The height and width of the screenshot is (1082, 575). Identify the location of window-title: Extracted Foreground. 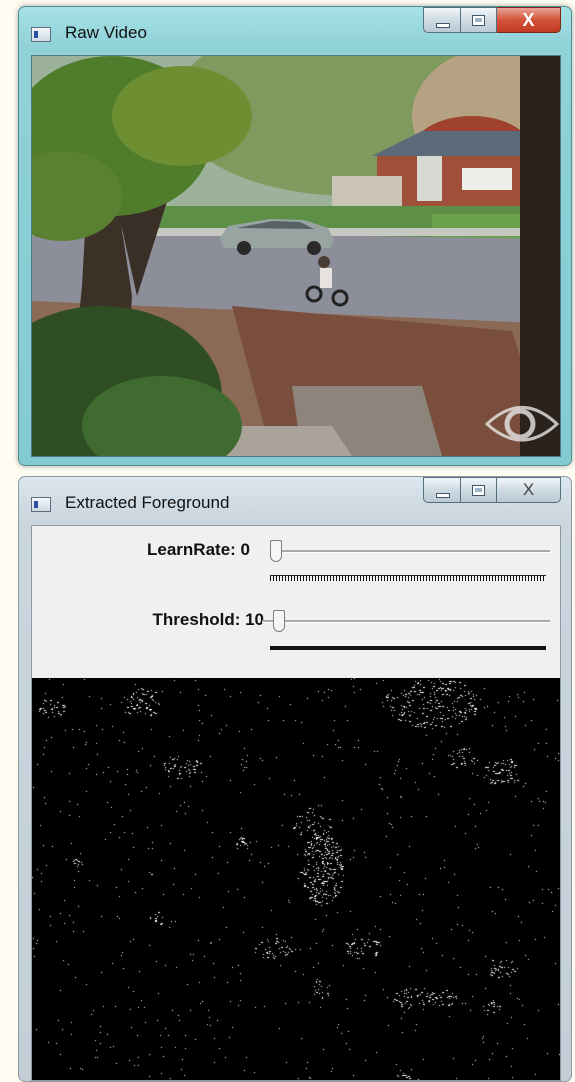
(147, 502).